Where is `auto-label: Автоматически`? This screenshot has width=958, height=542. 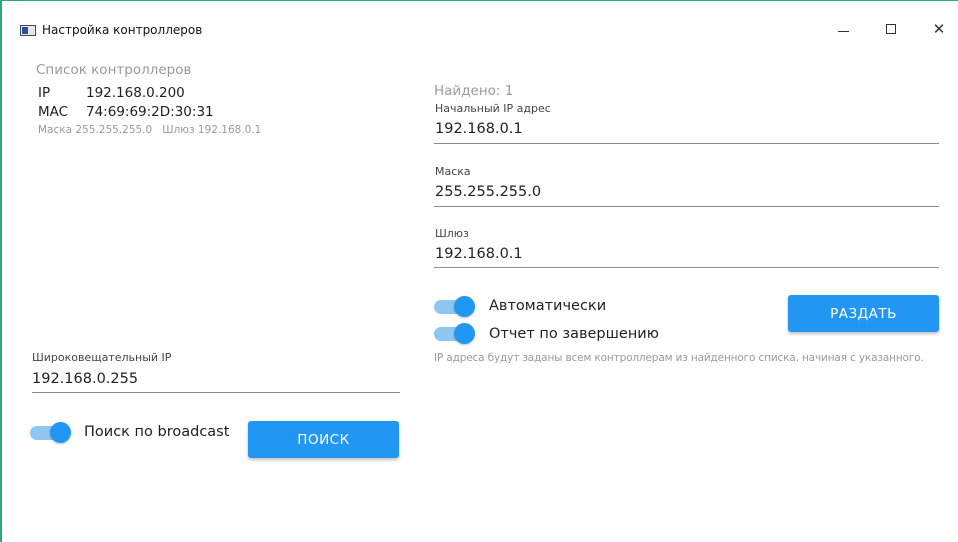
auto-label: Автоматически is located at coordinates (548, 306).